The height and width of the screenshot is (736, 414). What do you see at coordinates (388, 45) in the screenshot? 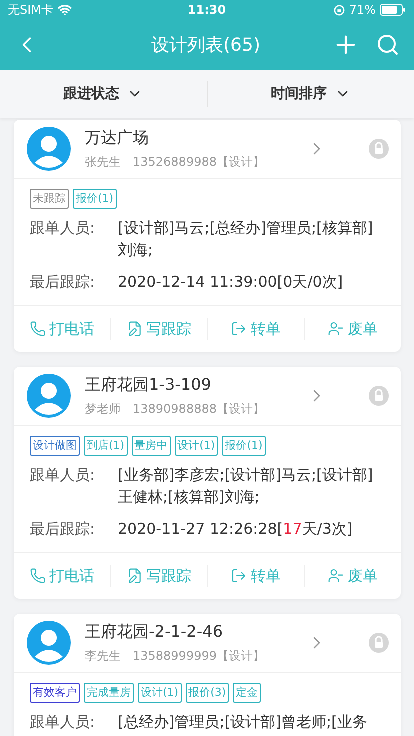
I see `search-icon` at bounding box center [388, 45].